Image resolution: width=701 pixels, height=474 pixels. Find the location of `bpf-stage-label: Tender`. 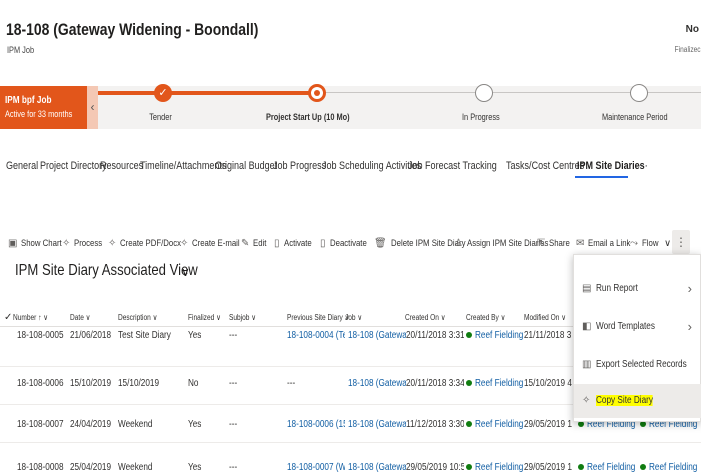

bpf-stage-label: Tender is located at coordinates (160, 117).